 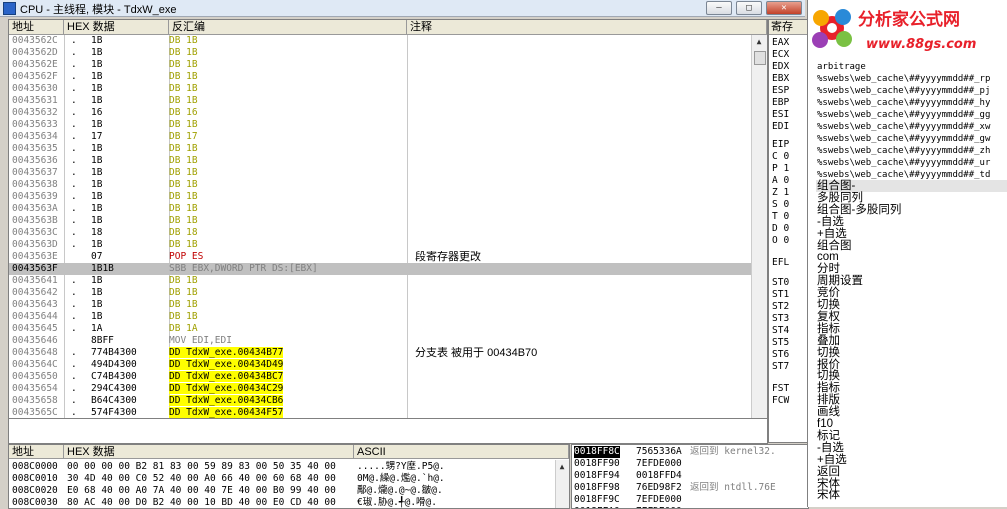 What do you see at coordinates (828, 412) in the screenshot?
I see `menu-string-item: 画线` at bounding box center [828, 412].